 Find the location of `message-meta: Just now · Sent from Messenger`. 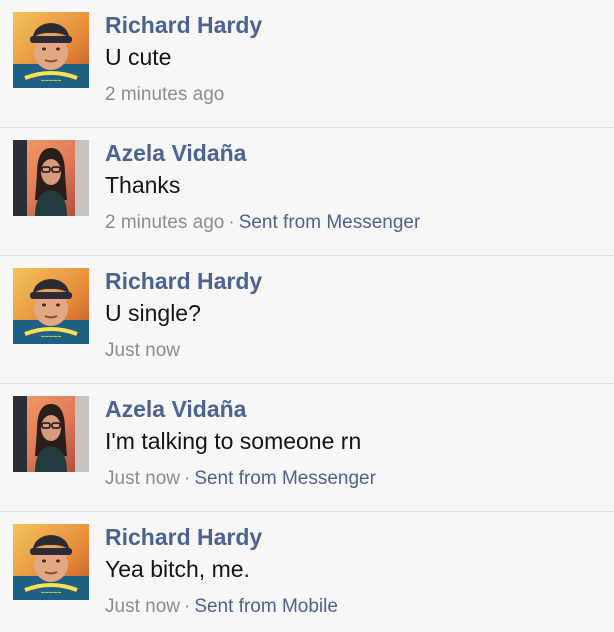

message-meta: Just now · Sent from Messenger is located at coordinates (240, 479).